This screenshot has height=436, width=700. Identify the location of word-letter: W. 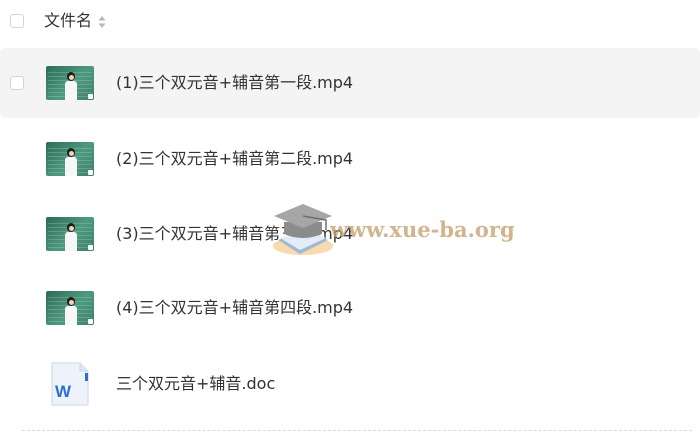
(63, 391).